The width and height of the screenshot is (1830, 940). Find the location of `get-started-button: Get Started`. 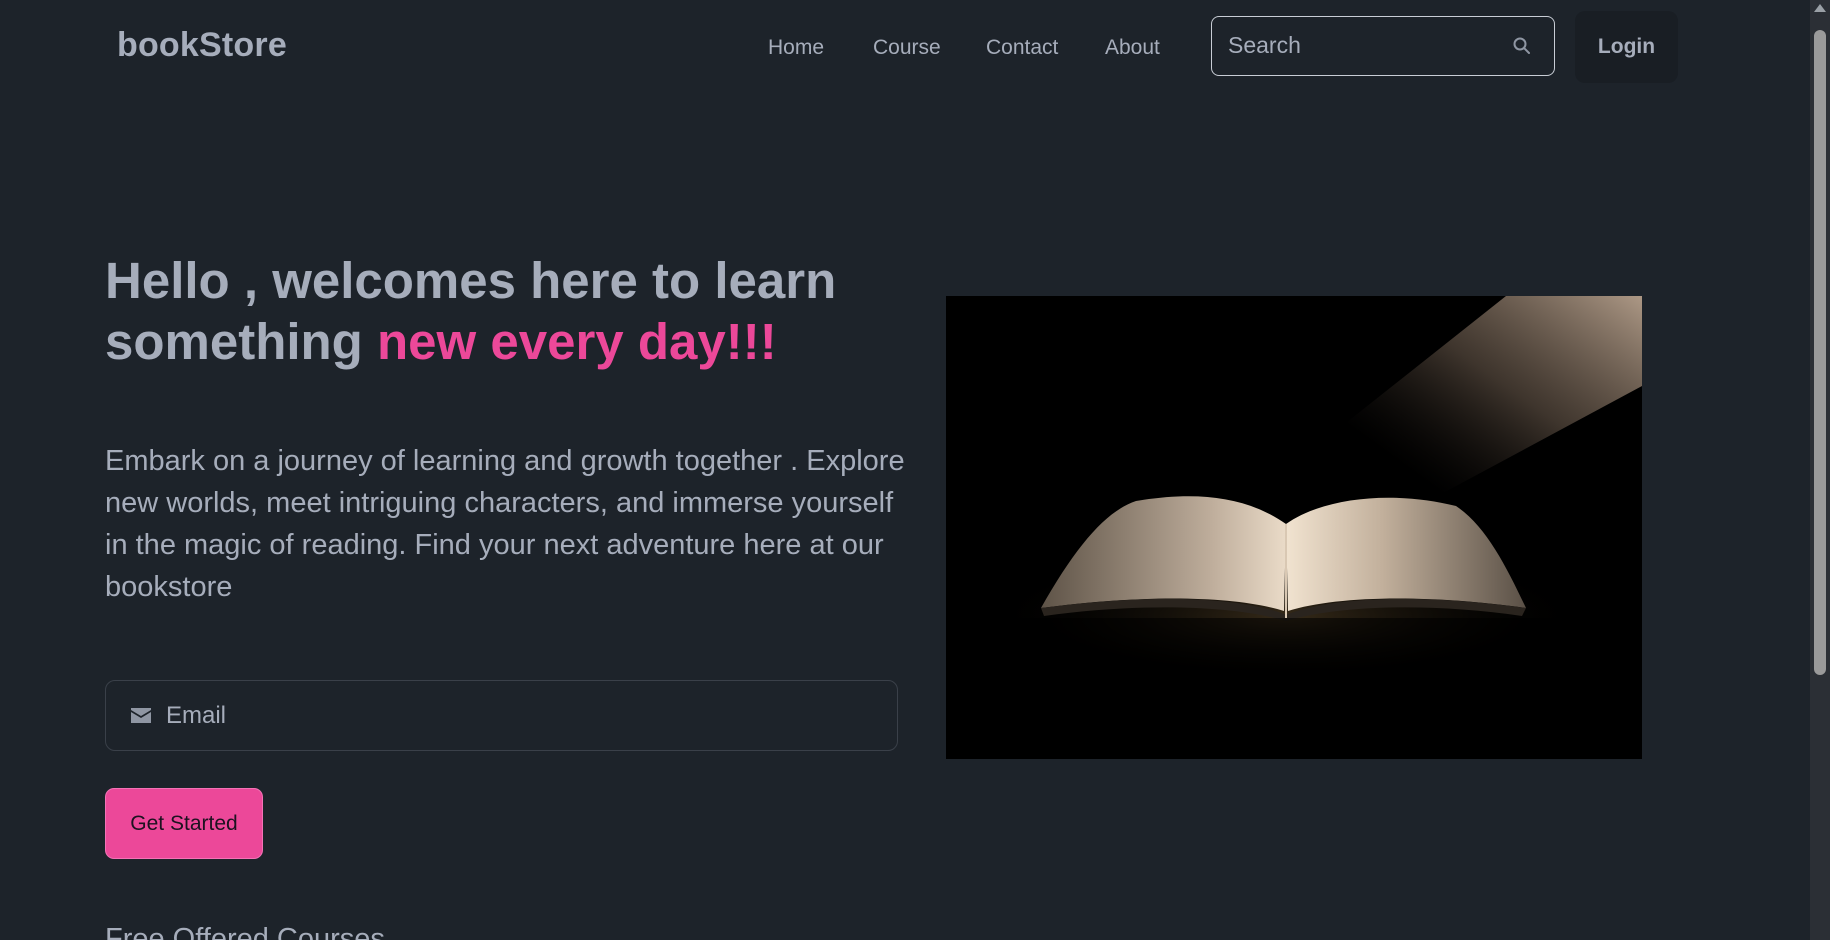

get-started-button: Get Started is located at coordinates (184, 823).